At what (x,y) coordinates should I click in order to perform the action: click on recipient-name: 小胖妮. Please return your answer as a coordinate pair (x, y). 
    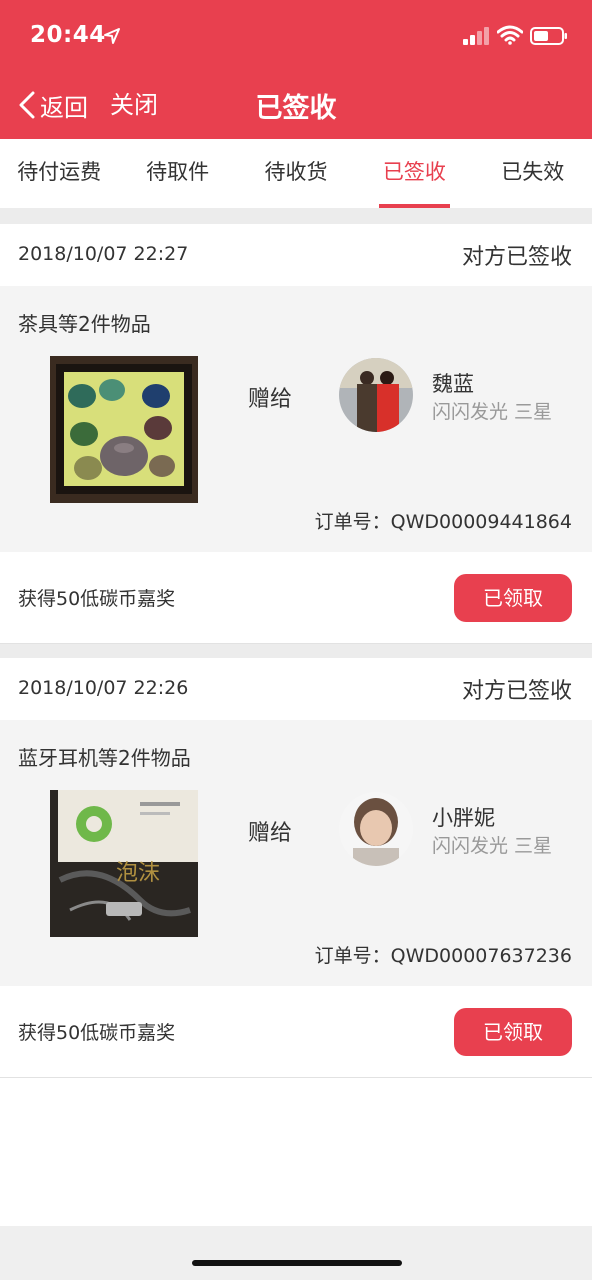
    Looking at the image, I should click on (463, 818).